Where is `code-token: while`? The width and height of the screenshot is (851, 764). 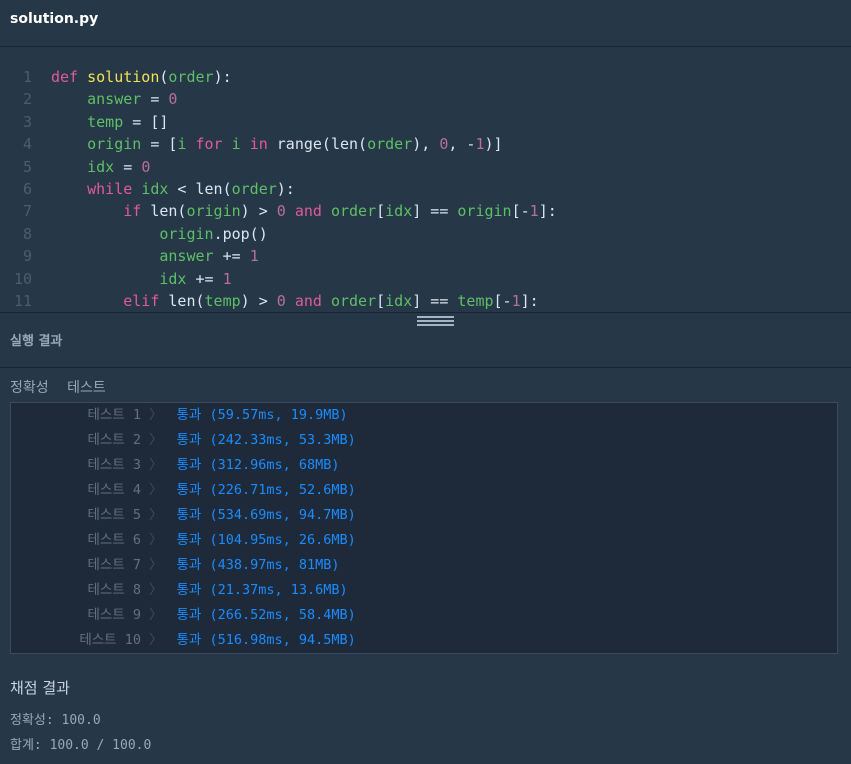 code-token: while is located at coordinates (114, 189).